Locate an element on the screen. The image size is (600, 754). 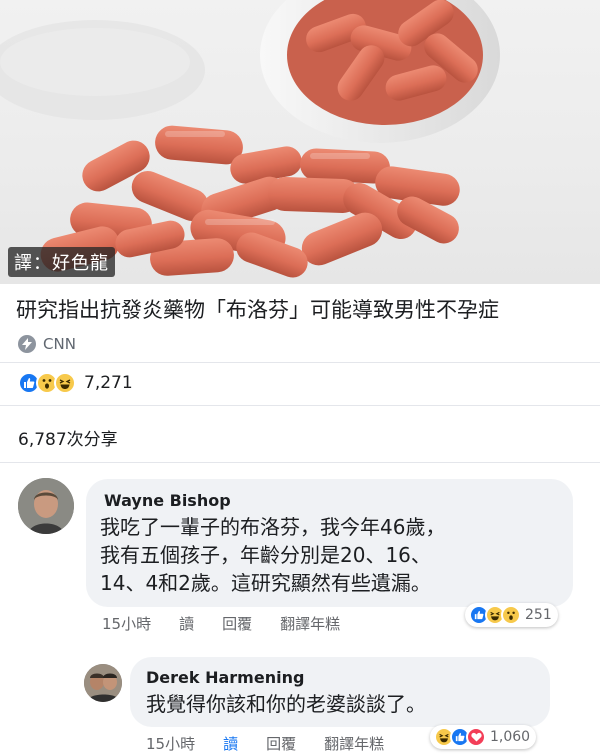
source-name: CNN is located at coordinates (59, 344).